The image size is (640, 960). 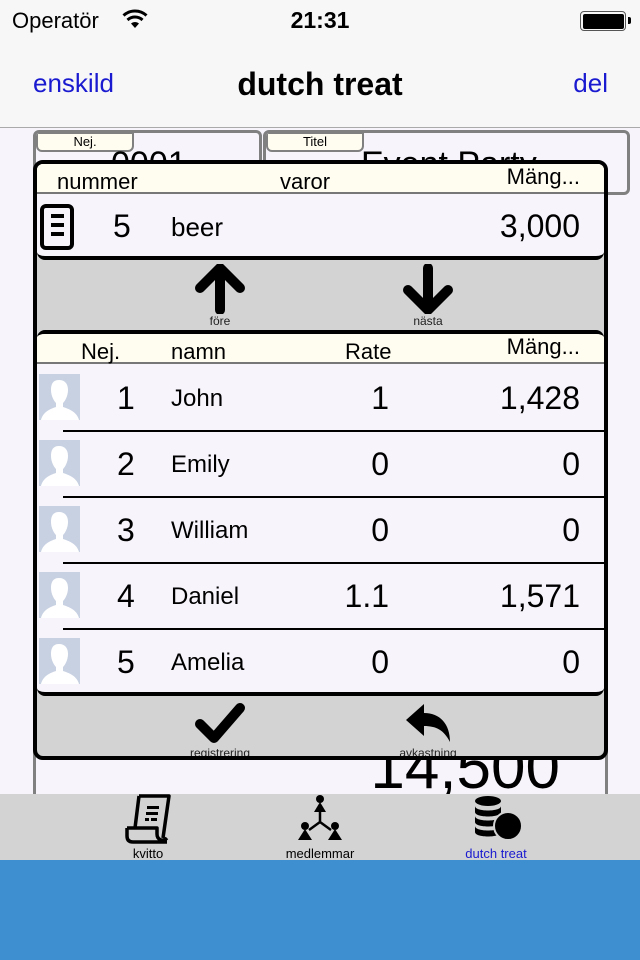 What do you see at coordinates (320, 817) in the screenshot?
I see `members-icon` at bounding box center [320, 817].